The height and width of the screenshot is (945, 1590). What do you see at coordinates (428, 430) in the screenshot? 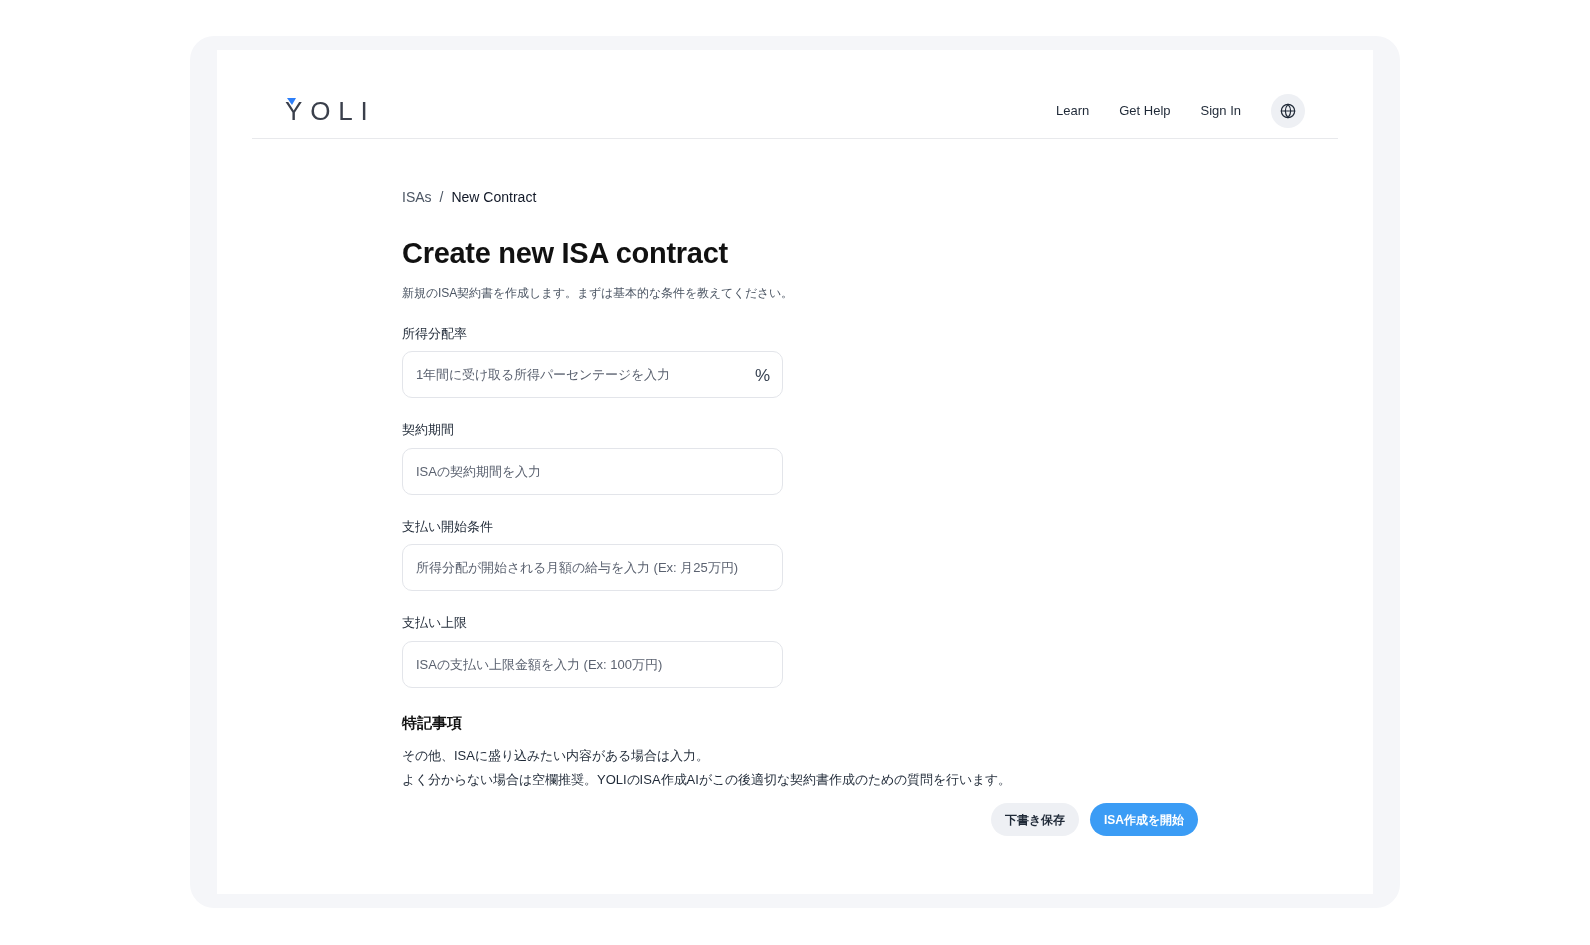
I see `field-label: 契約期間` at bounding box center [428, 430].